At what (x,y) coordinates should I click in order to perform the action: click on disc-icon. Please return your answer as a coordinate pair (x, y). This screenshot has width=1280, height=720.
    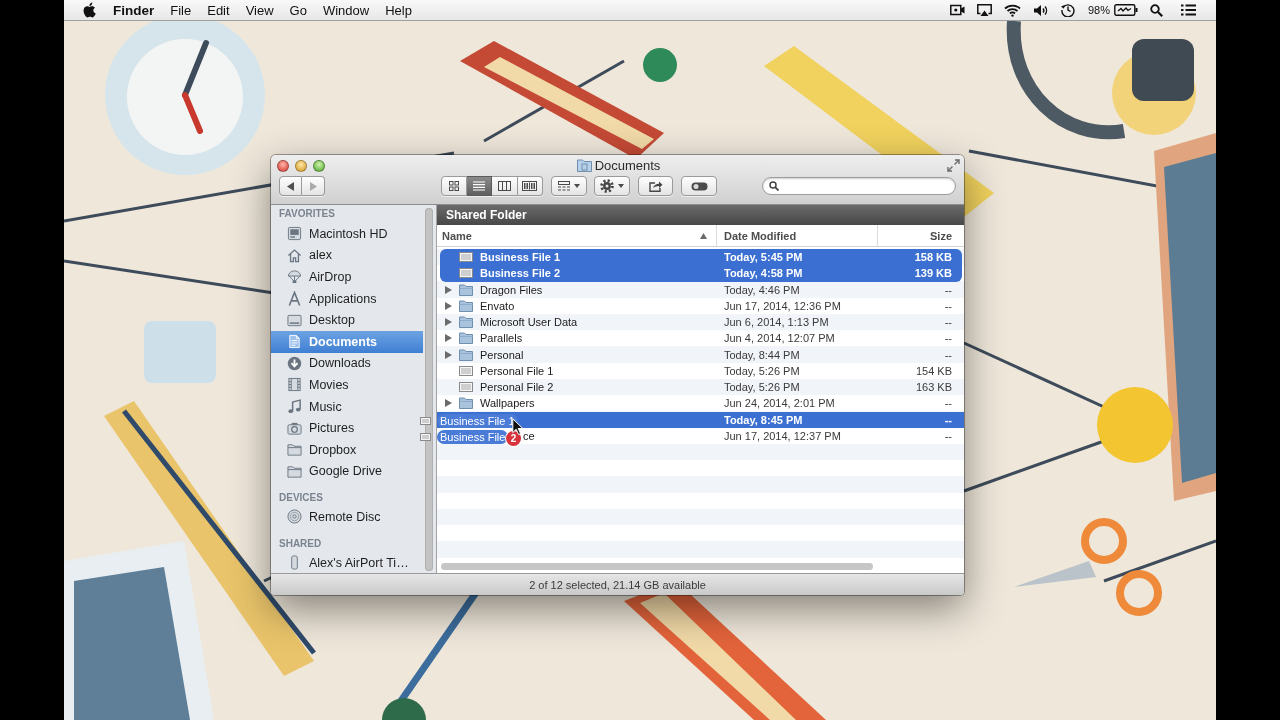
    Looking at the image, I should click on (294, 517).